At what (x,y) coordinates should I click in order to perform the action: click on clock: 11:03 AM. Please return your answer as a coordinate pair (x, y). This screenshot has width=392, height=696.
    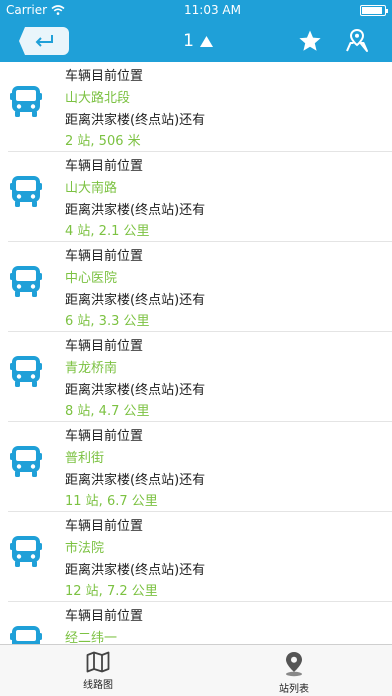
    Looking at the image, I should click on (212, 10).